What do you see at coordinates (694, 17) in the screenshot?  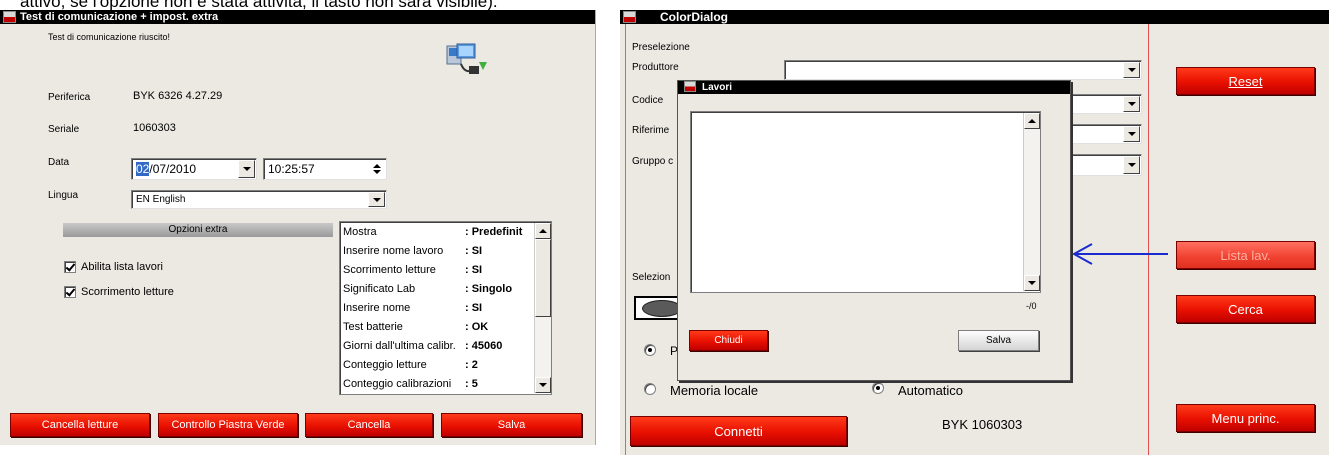 I see `right-title: ColorDialog` at bounding box center [694, 17].